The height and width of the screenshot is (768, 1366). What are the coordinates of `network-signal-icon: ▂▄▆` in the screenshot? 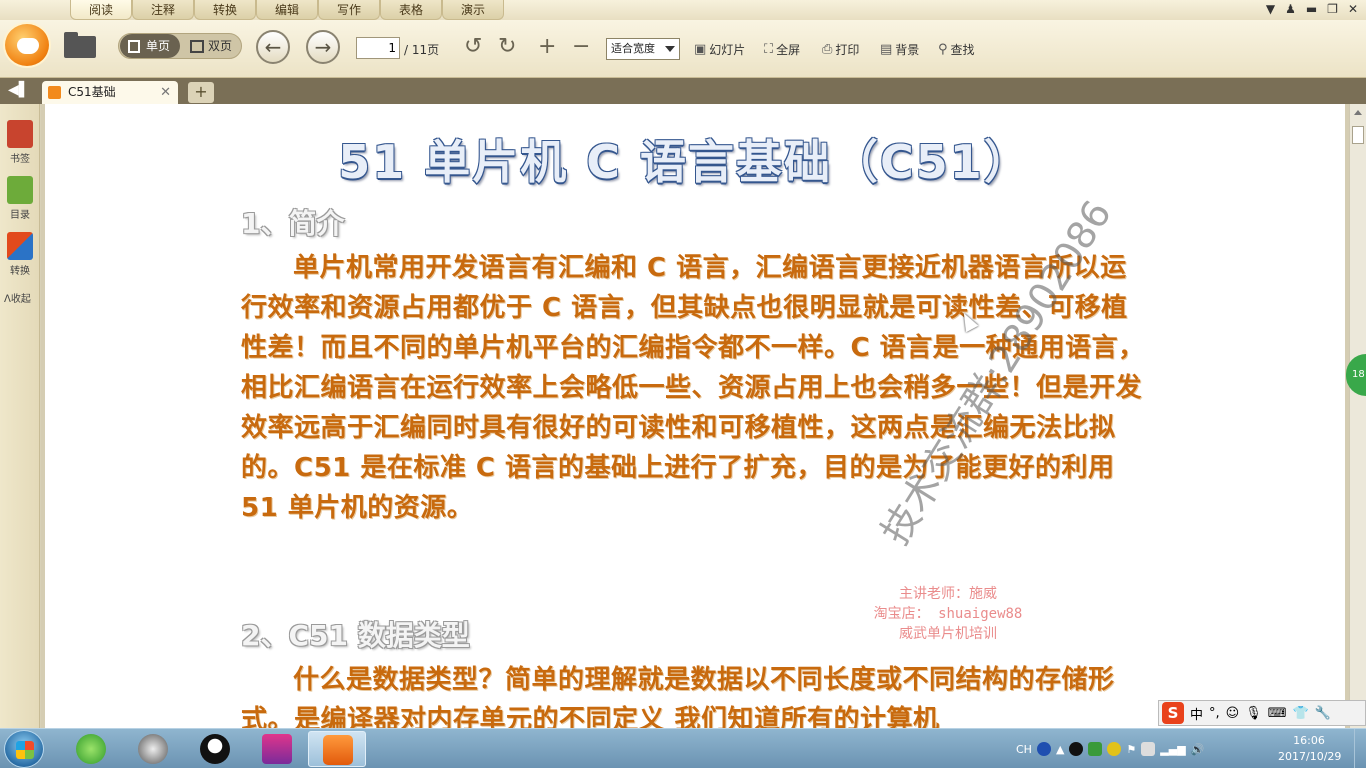 It's located at (1172, 749).